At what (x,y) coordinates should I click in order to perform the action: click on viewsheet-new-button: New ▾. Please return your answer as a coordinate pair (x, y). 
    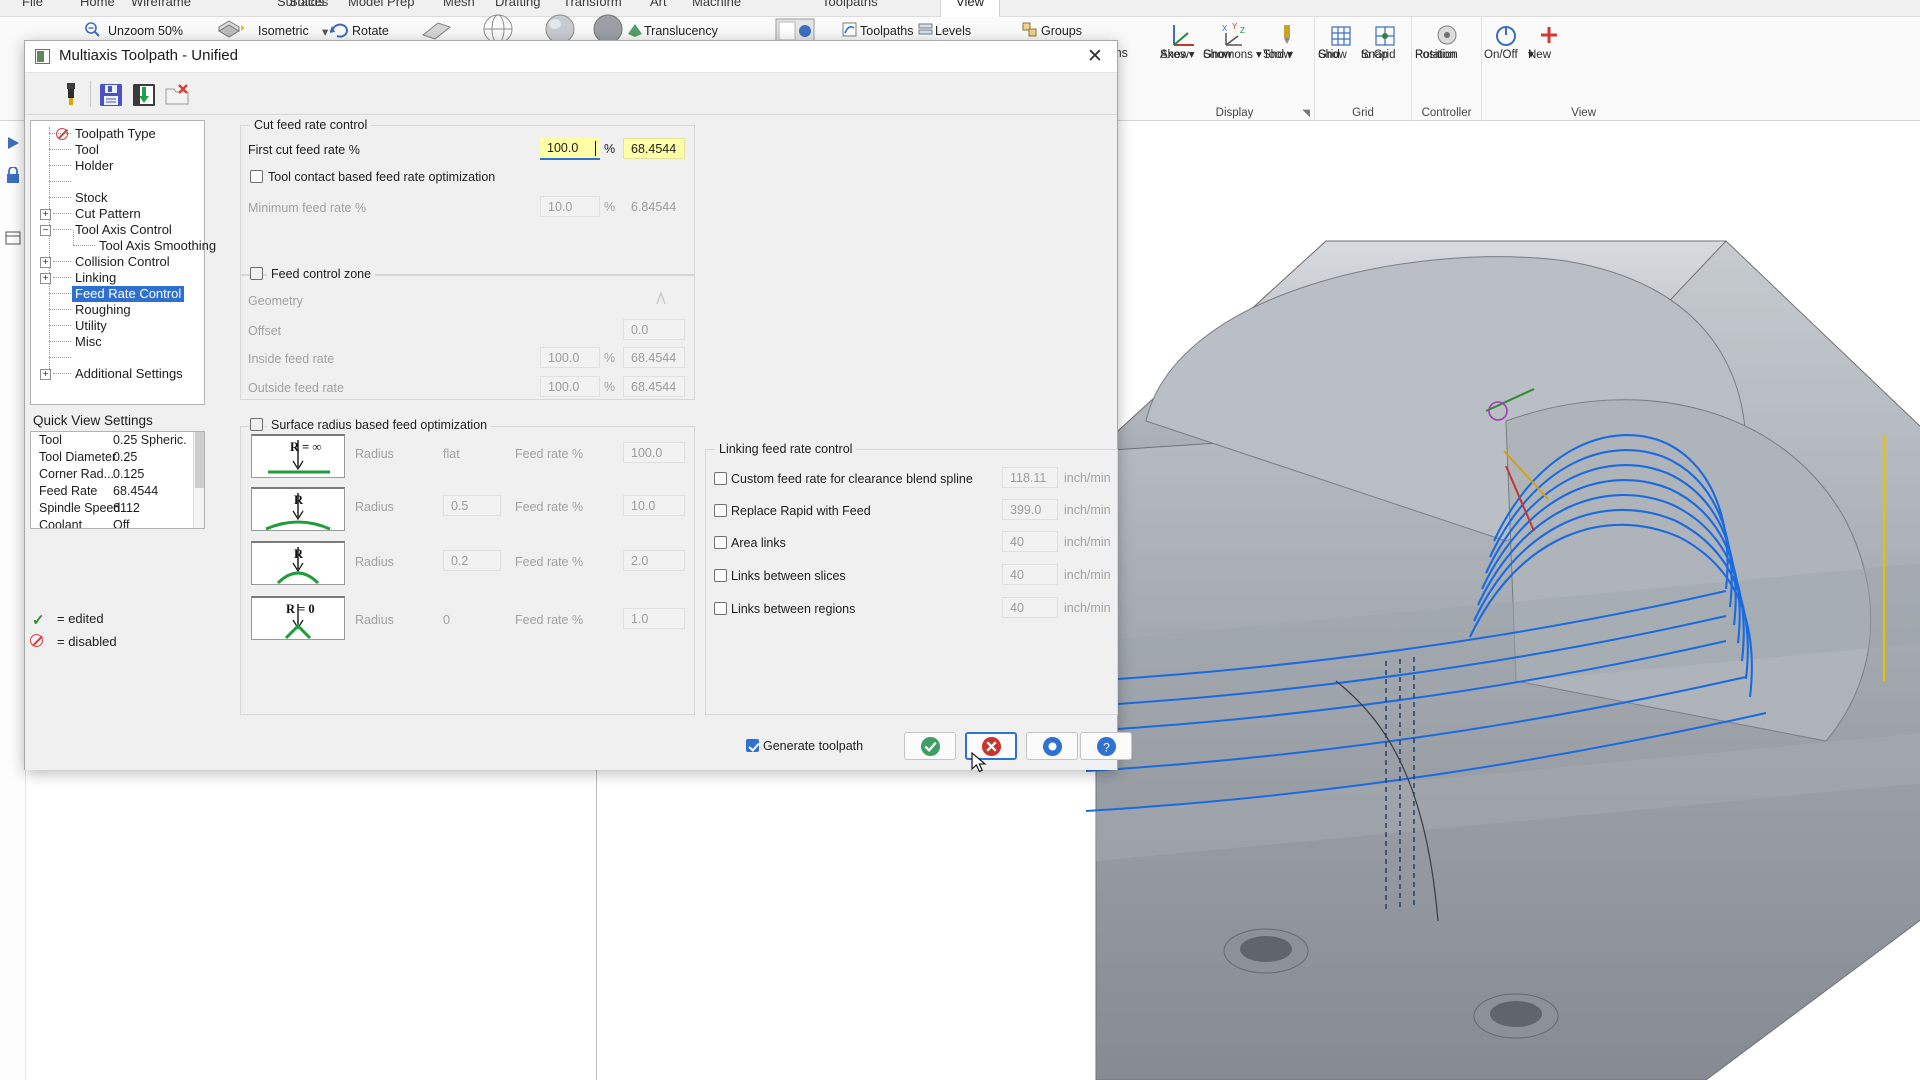
    Looking at the image, I should click on (1549, 41).